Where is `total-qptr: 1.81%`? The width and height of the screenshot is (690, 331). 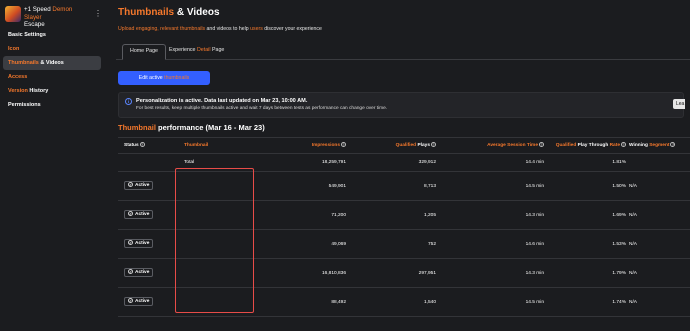
total-qptr: 1.81% is located at coordinates (619, 162).